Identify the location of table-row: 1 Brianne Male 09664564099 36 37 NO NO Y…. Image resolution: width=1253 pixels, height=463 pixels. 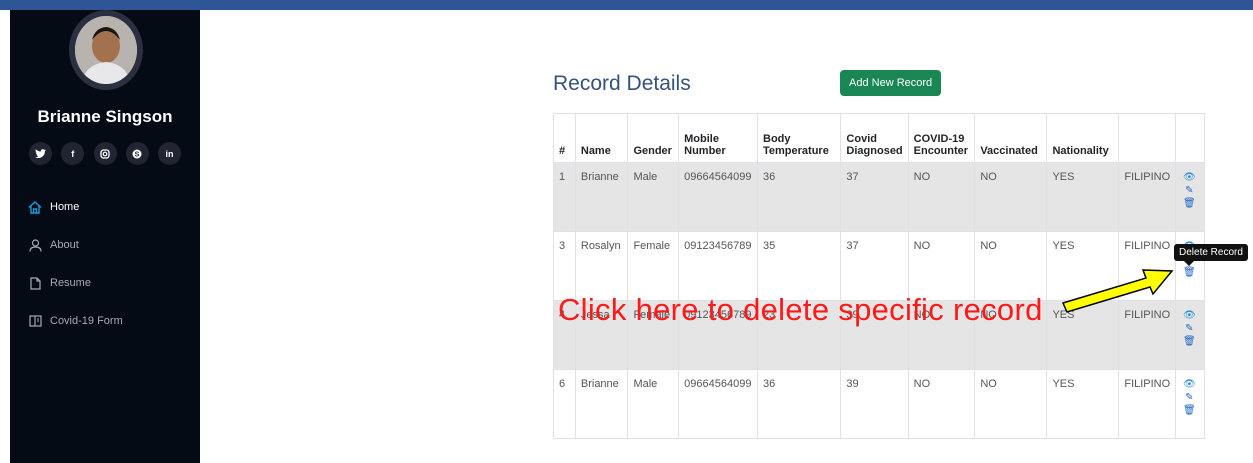
(879, 197).